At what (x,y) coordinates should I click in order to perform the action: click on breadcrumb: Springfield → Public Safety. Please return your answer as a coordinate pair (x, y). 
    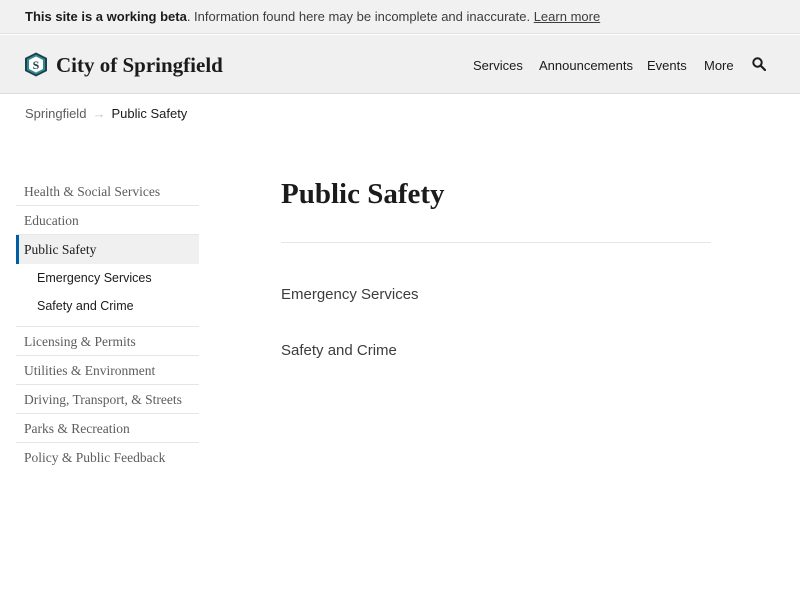
    Looking at the image, I should click on (106, 114).